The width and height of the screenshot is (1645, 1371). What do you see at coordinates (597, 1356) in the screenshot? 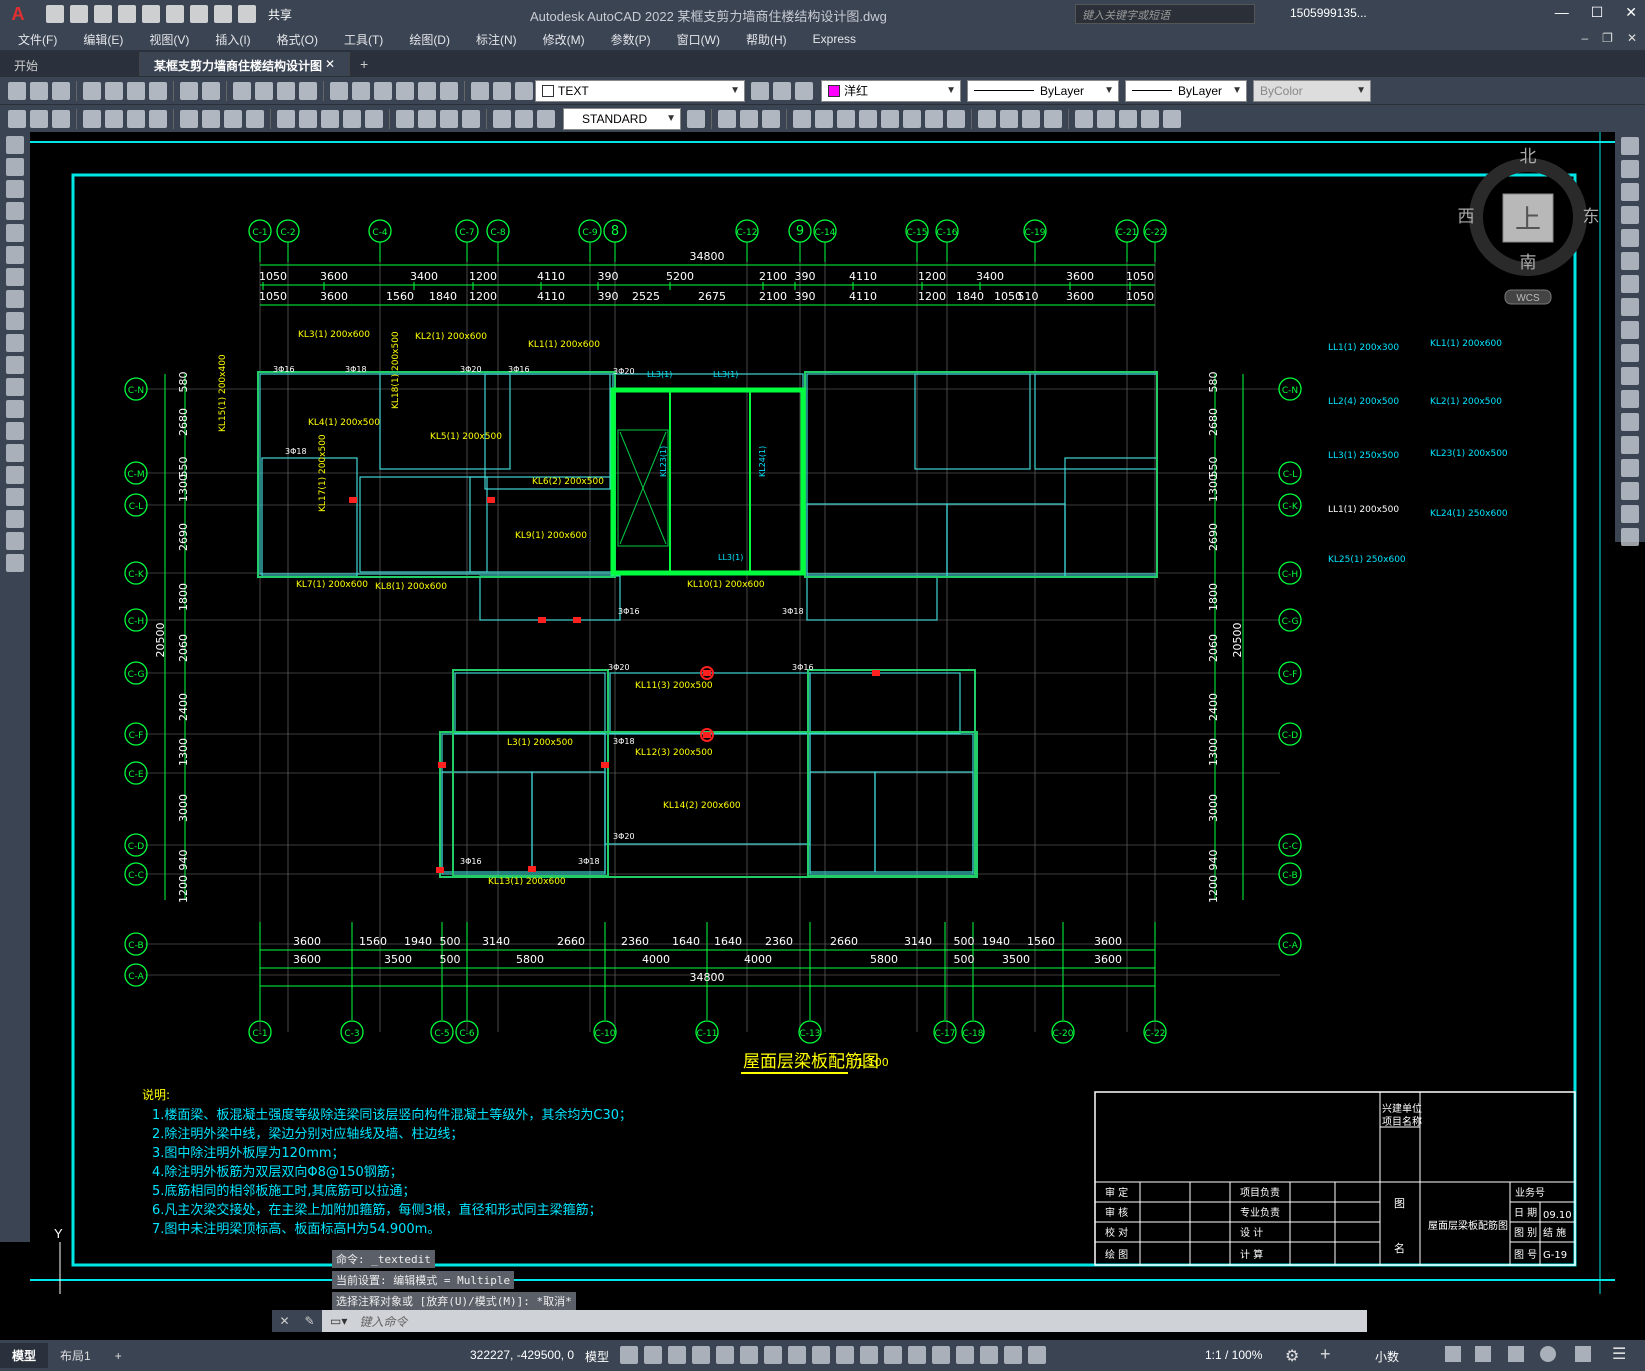
I see `model-space-toggle: 模型` at bounding box center [597, 1356].